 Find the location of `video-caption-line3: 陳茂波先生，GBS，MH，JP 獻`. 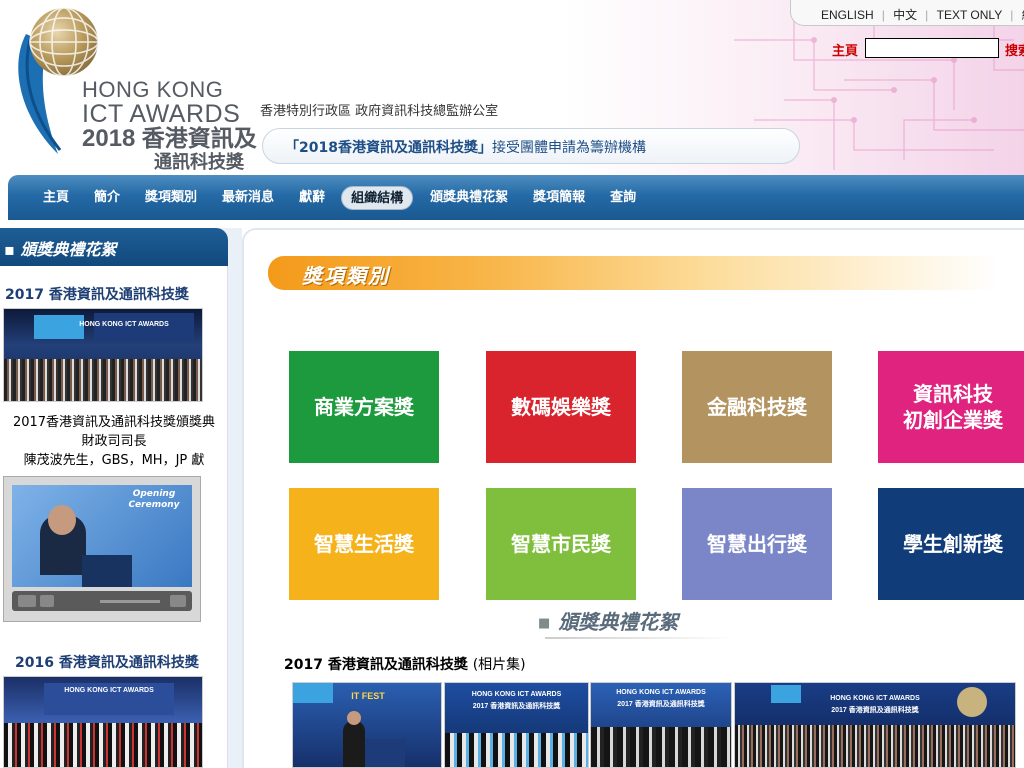

video-caption-line3: 陳茂波先生，GBS，MH，JP 獻 is located at coordinates (114, 460).